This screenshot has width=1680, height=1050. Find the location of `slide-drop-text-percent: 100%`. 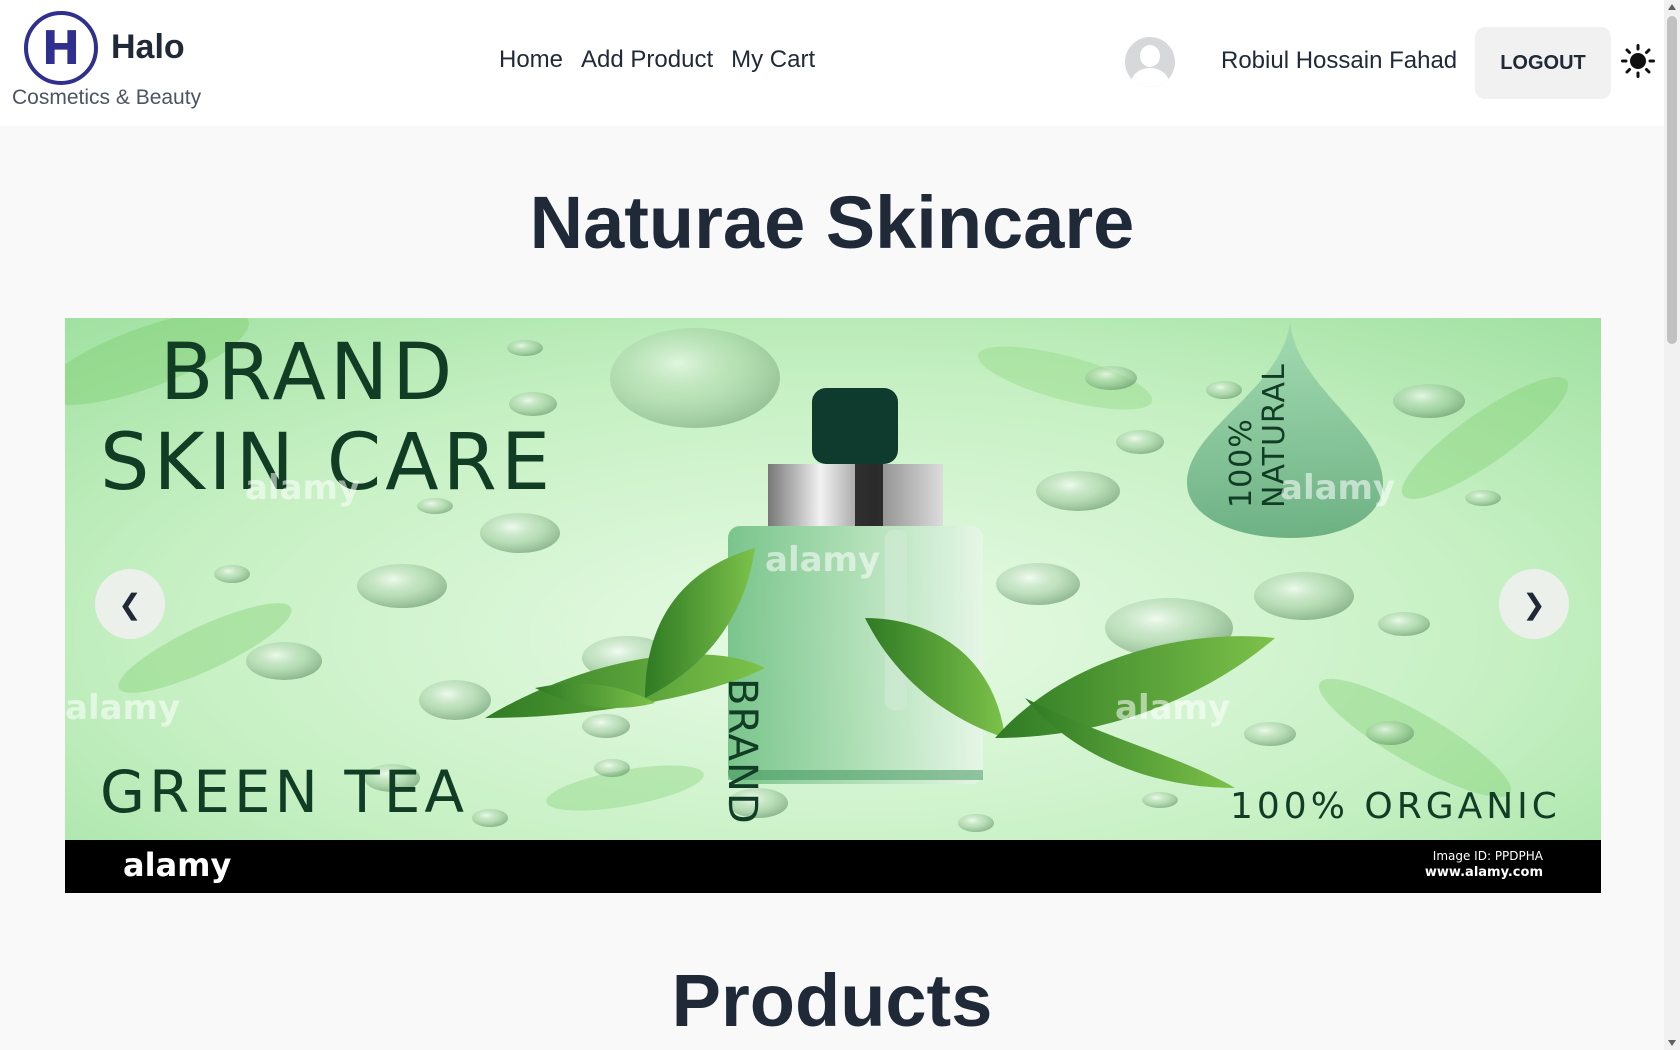

slide-drop-text-percent: 100% is located at coordinates (1241, 463).